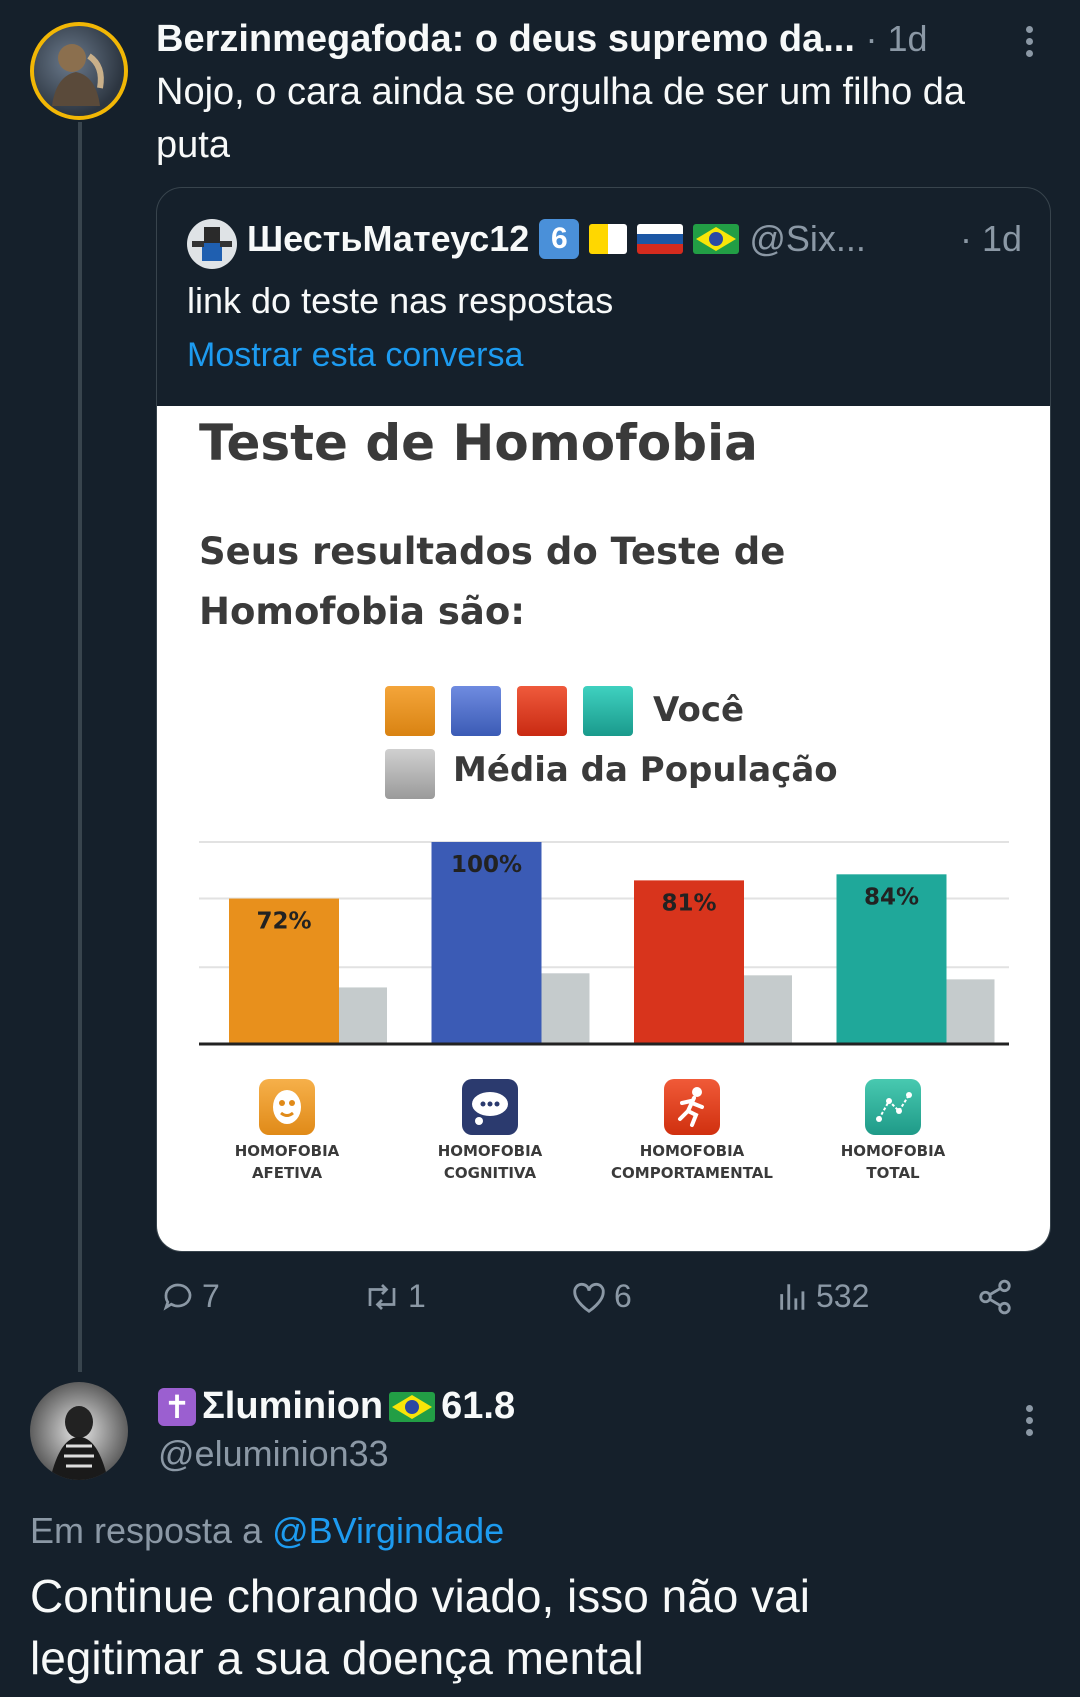 This screenshot has width=1080, height=1697. I want to click on reply-button: 7, so click(190, 1296).